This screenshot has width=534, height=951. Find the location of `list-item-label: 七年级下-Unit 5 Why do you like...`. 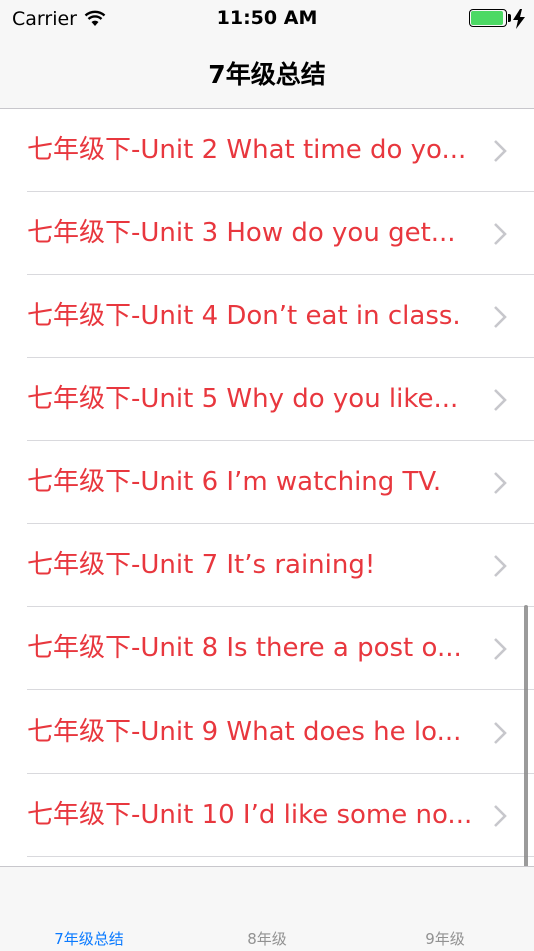

list-item-label: 七年级下-Unit 5 Why do you like... is located at coordinates (243, 399).